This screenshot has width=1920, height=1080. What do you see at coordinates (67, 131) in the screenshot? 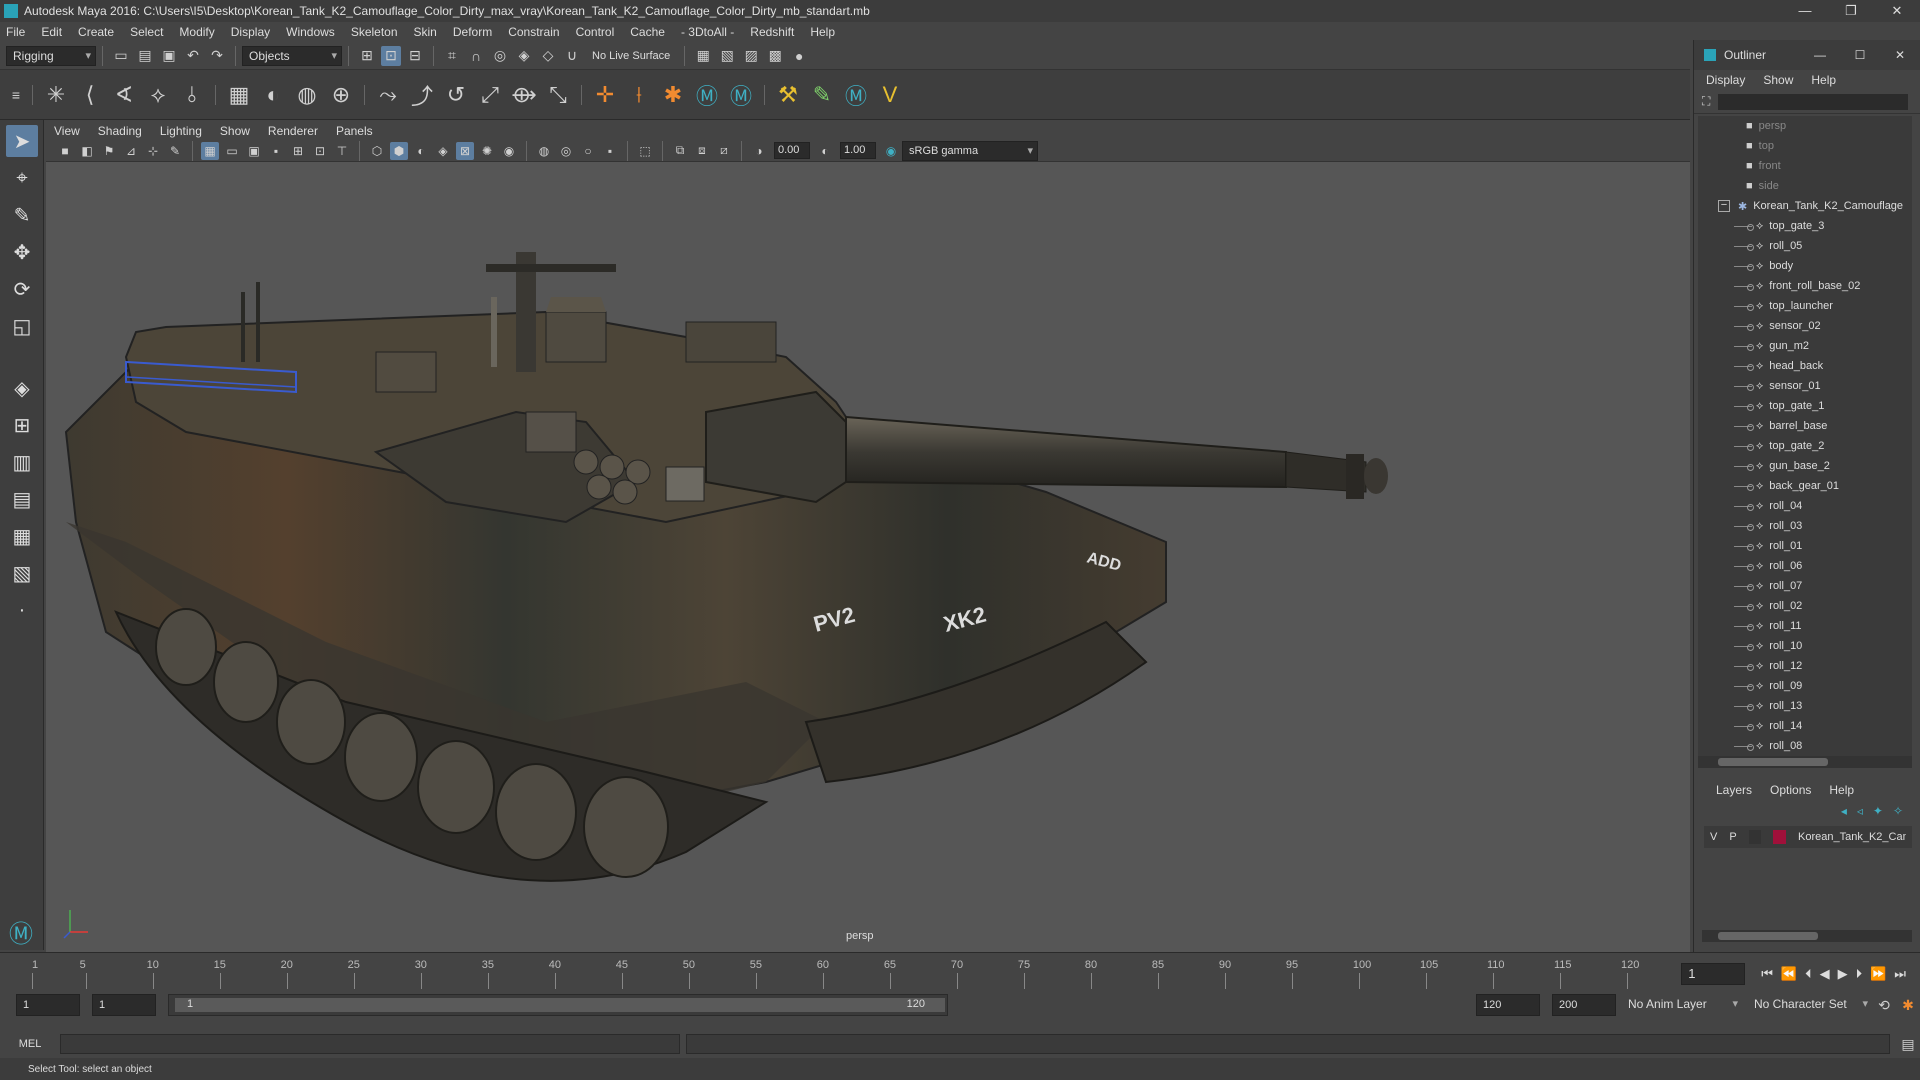
I see `panel-menu-view: View` at bounding box center [67, 131].